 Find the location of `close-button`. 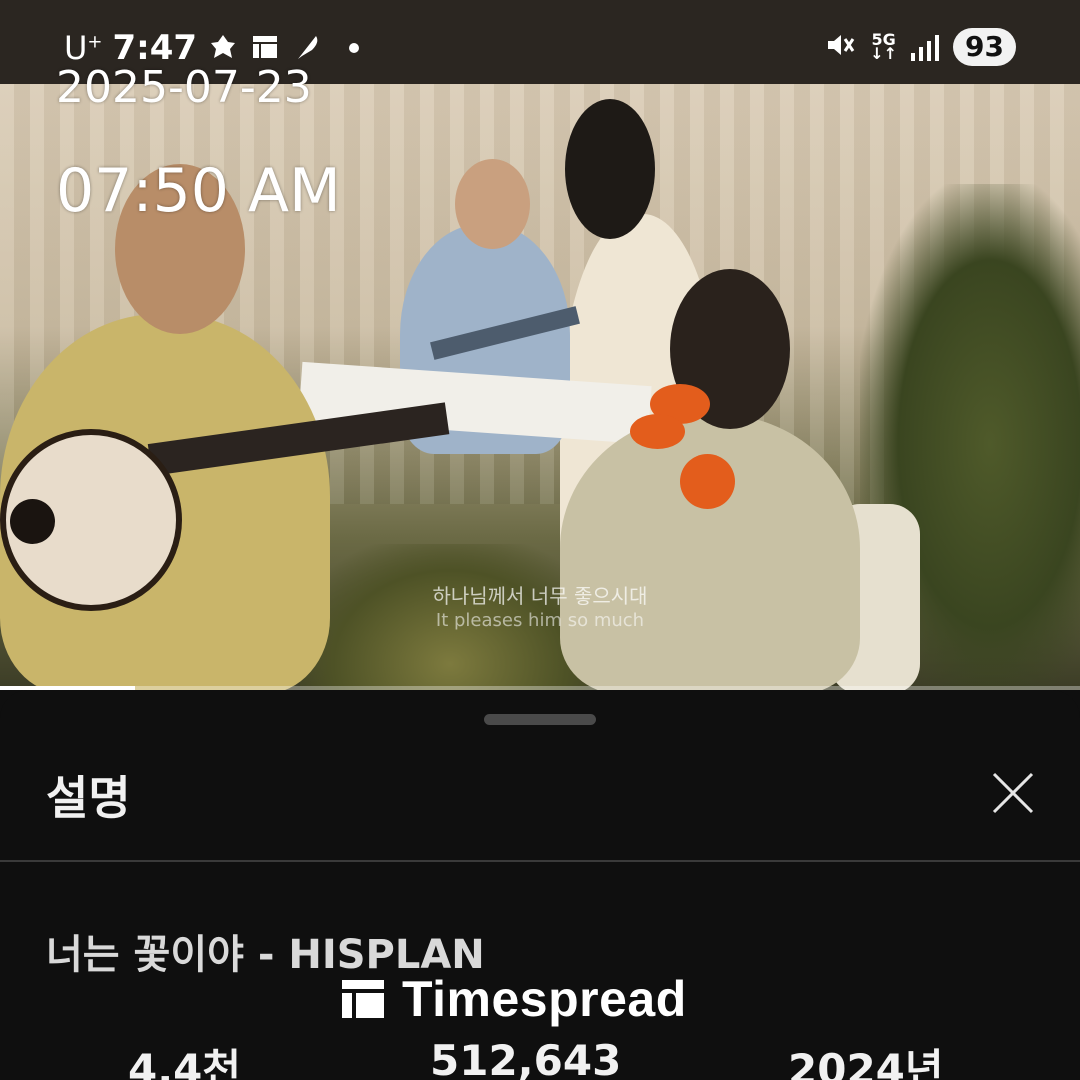

close-button is located at coordinates (1013, 793).